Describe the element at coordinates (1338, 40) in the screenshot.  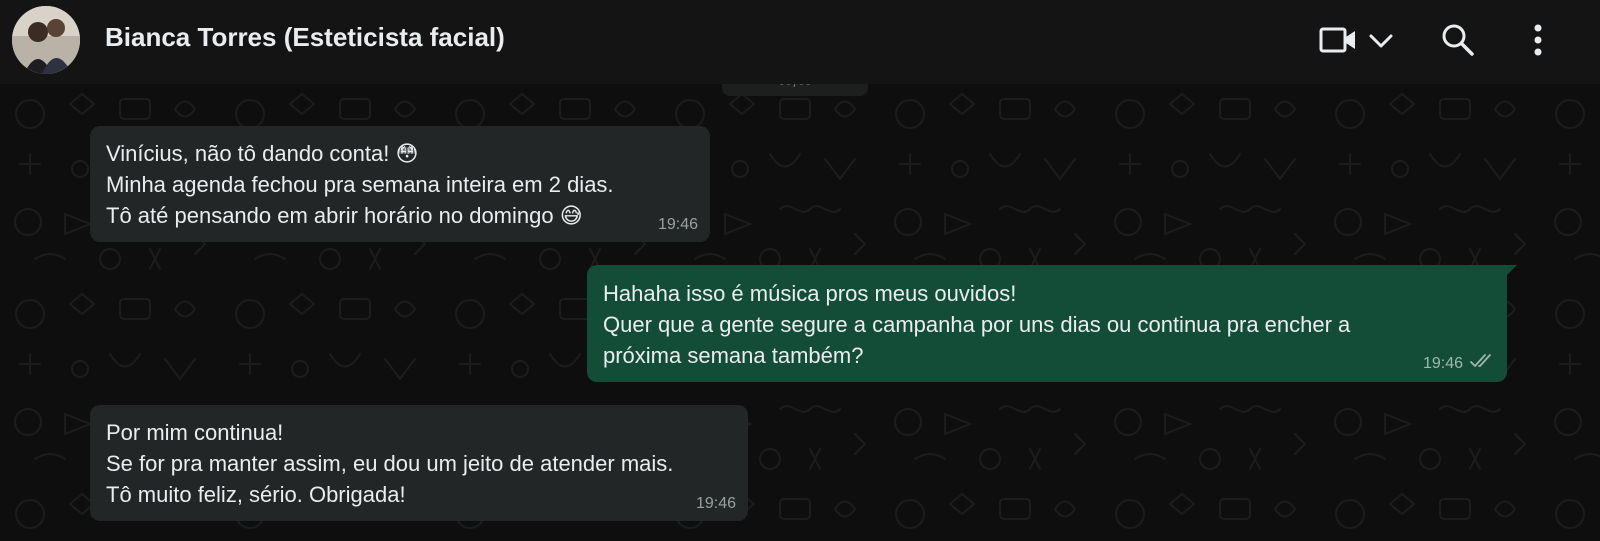
I see `video-call-icon` at that location.